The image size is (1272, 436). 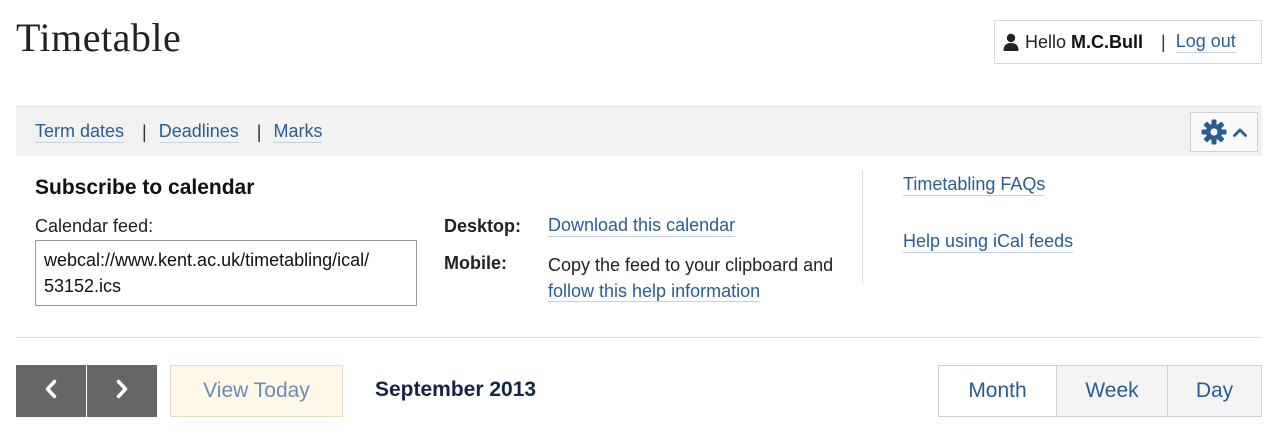 I want to click on deadlines-link: Deadlines, so click(x=198, y=132).